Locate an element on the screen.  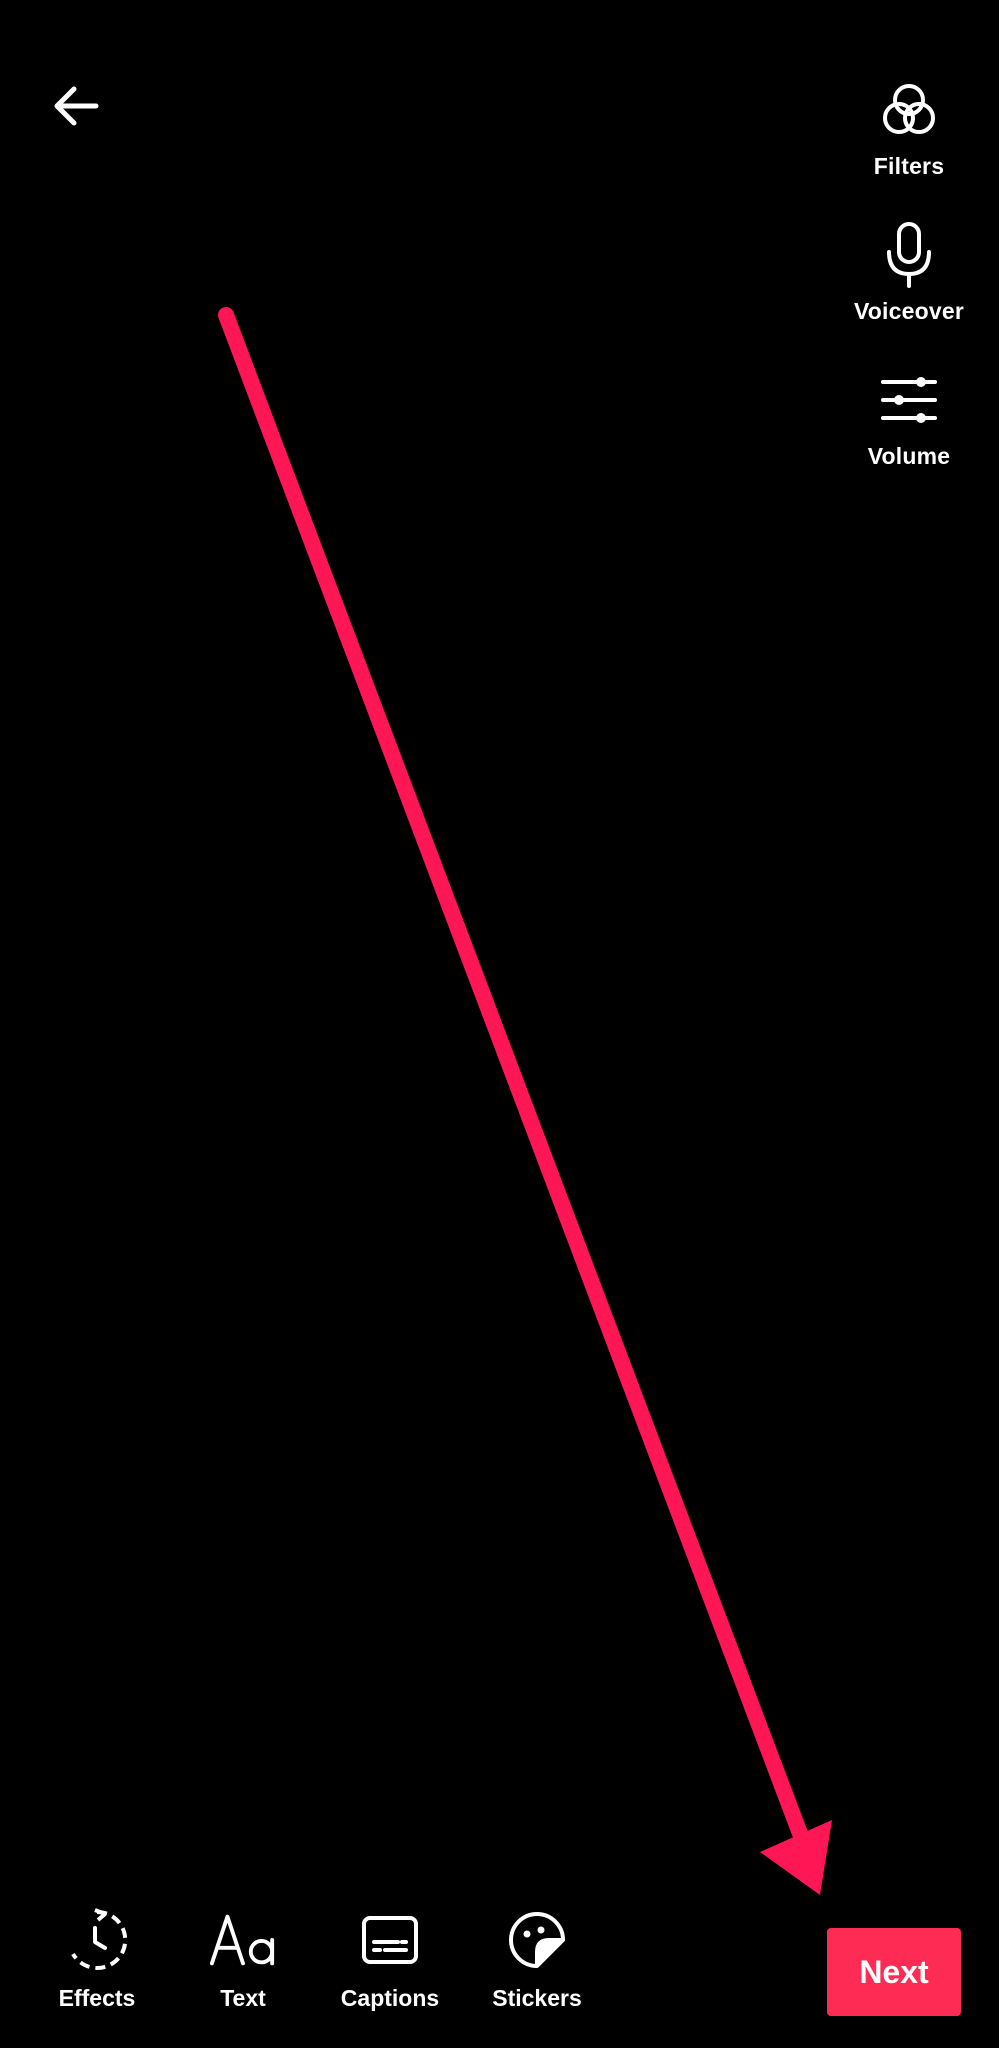
next-button: Next is located at coordinates (894, 1972).